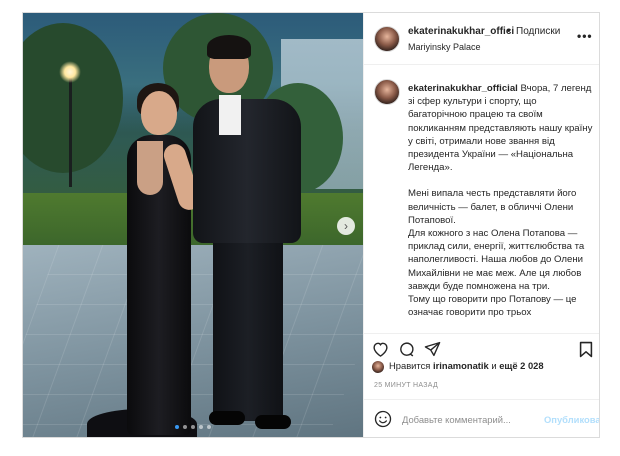  What do you see at coordinates (461, 31) in the screenshot?
I see `header-username: ekaterinakukhar_offici` at bounding box center [461, 31].